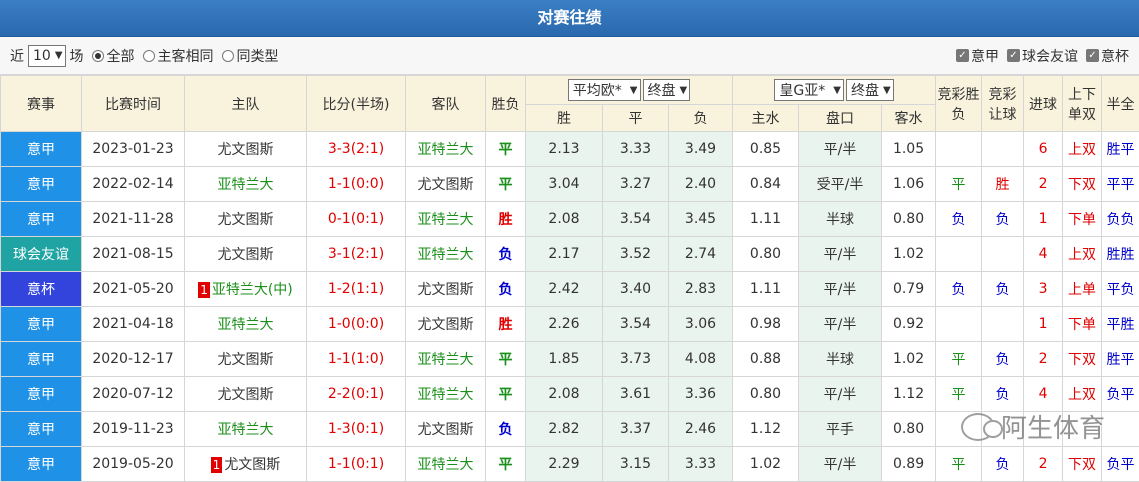  I want to click on asia-home-water-cell: 0.84, so click(766, 184).